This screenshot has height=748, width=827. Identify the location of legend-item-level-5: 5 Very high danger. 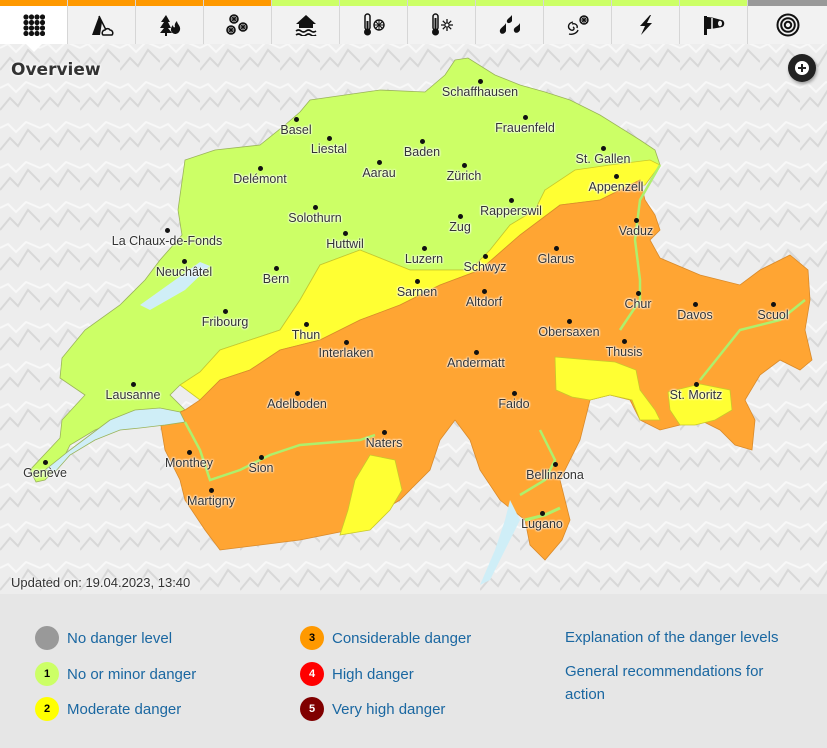
(372, 709).